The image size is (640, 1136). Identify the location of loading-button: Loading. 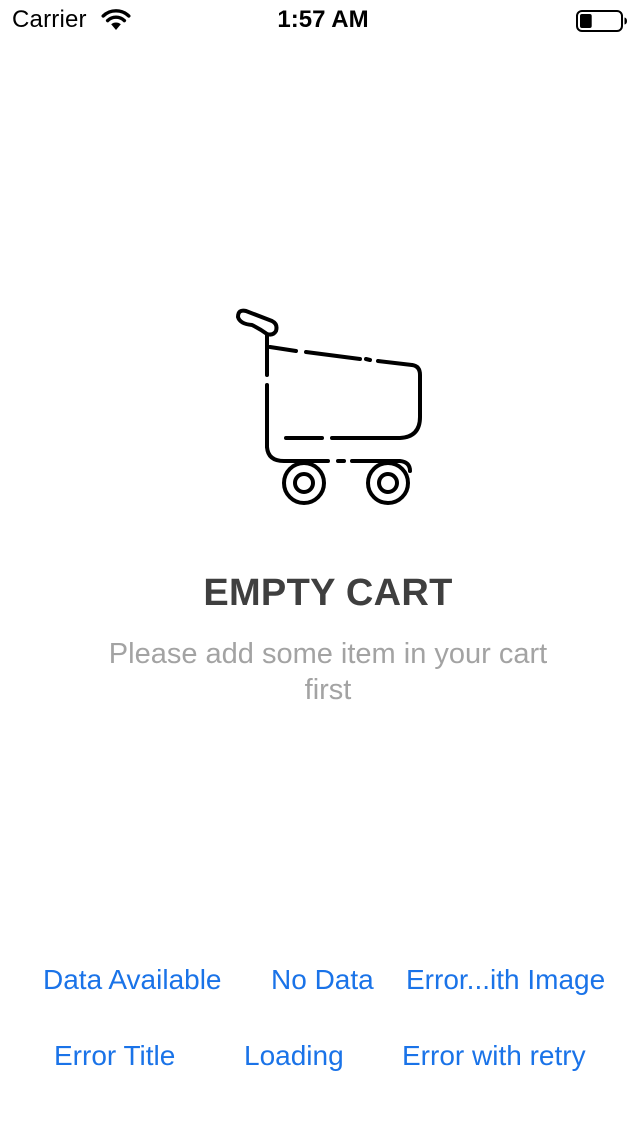
(294, 1056).